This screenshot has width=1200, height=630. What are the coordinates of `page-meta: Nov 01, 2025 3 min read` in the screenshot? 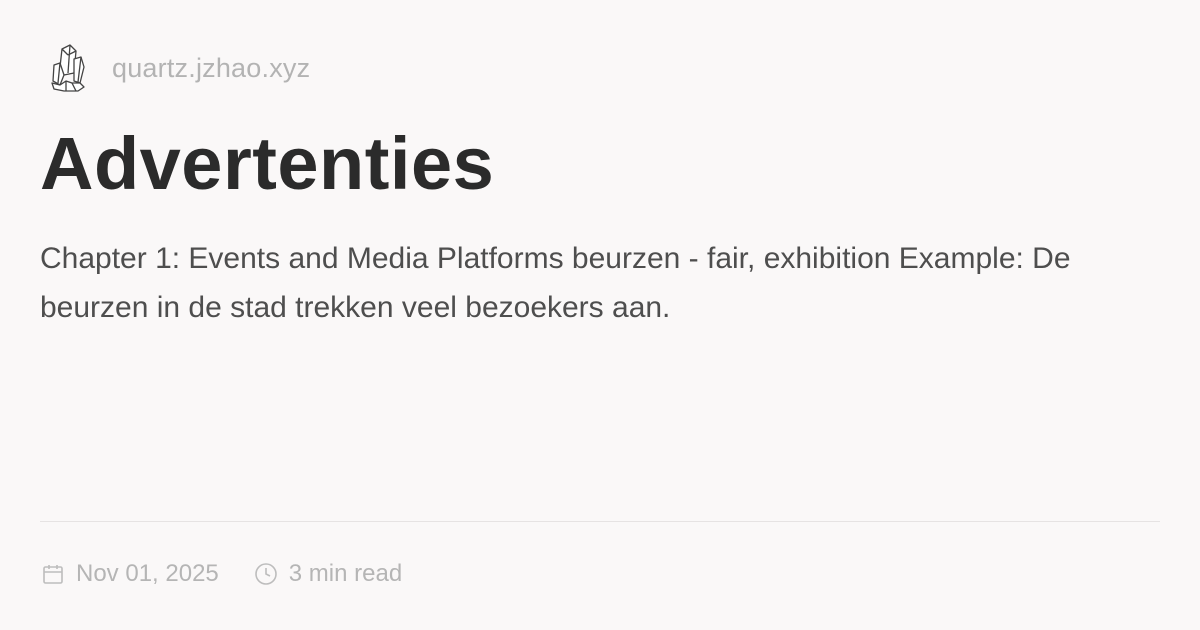 It's located at (221, 574).